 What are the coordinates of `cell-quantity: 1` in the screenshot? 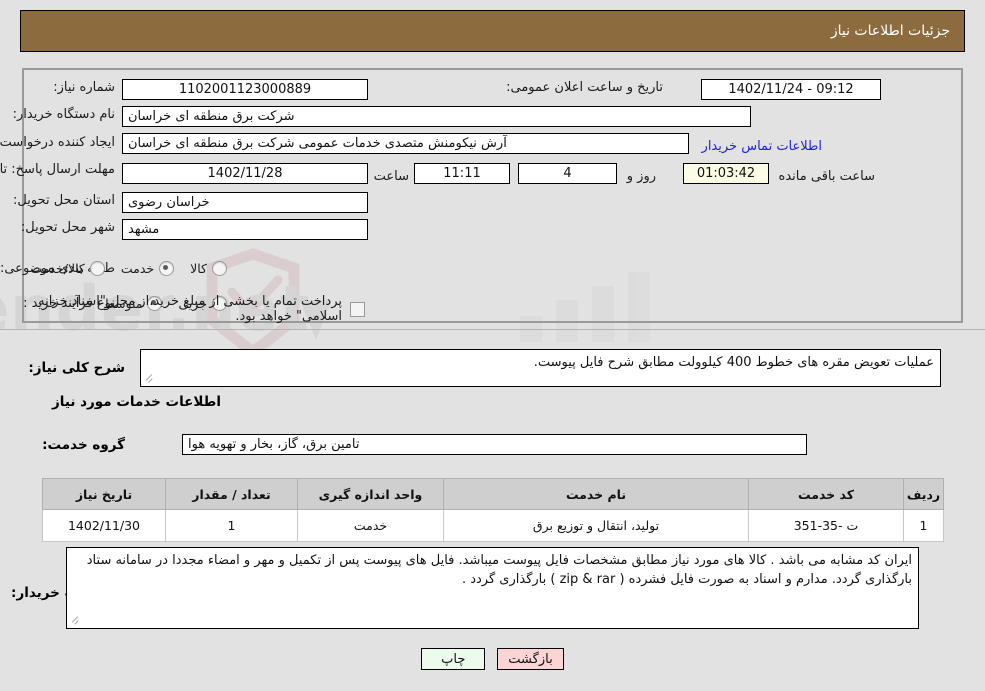 It's located at (231, 525).